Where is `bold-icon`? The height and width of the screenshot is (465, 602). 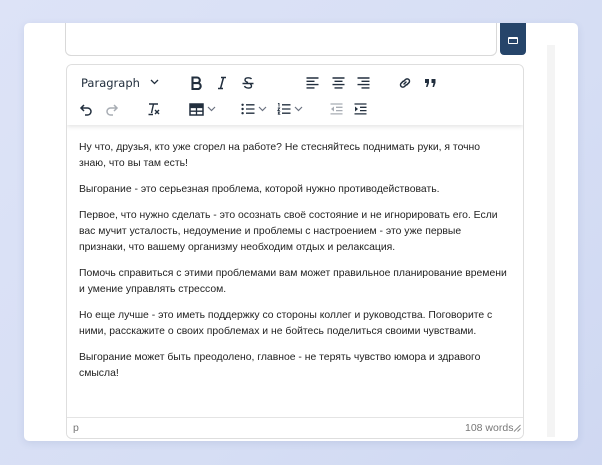
bold-icon is located at coordinates (196, 83).